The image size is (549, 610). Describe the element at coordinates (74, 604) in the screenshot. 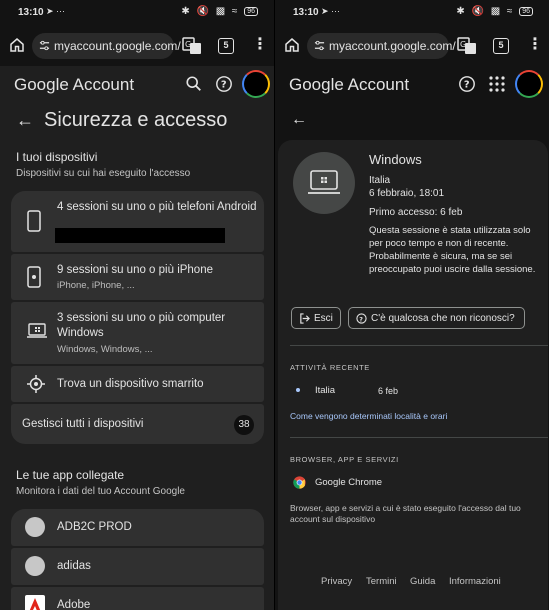

I see `app-name: Adobe` at that location.